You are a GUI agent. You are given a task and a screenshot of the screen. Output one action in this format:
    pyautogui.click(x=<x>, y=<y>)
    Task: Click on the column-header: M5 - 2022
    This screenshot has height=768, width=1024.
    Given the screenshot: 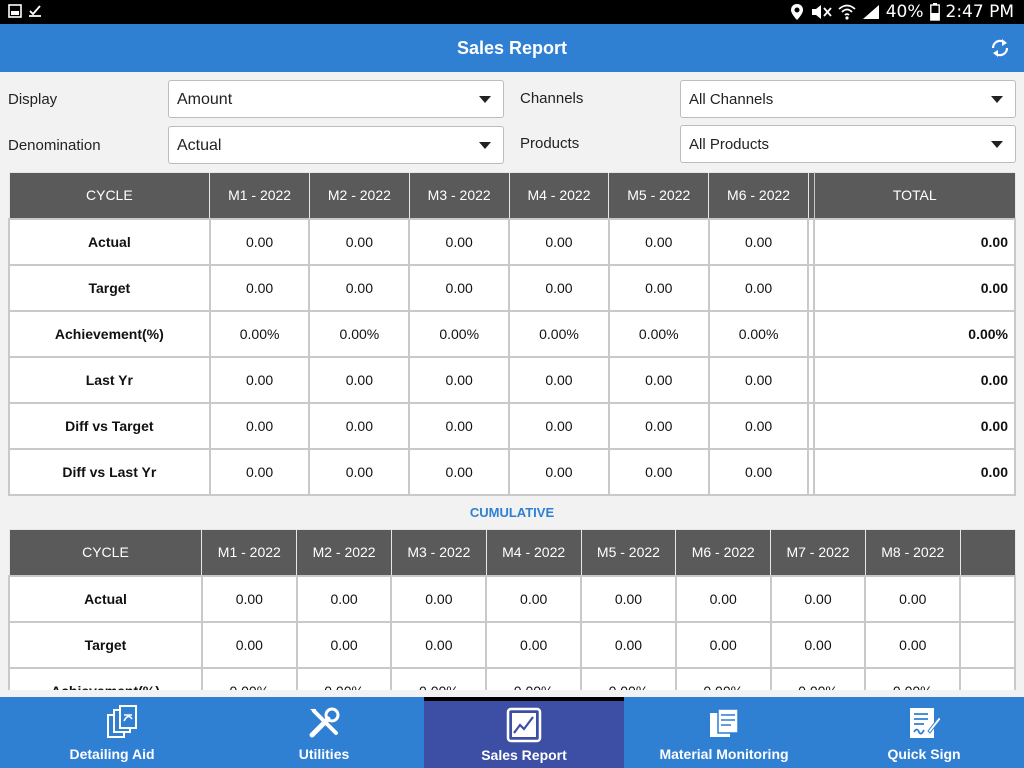 What is the action you would take?
    pyautogui.click(x=659, y=195)
    